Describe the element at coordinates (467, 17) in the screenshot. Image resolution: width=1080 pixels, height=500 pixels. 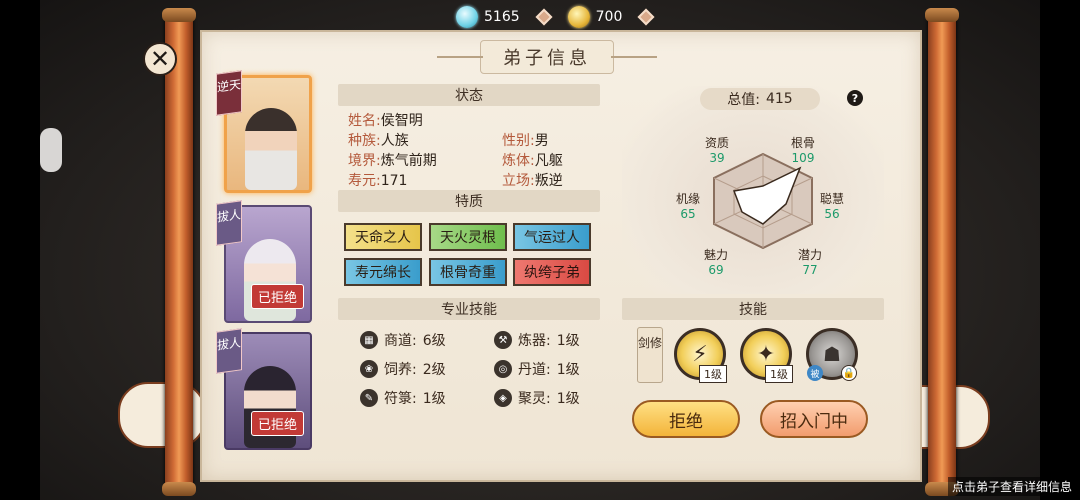
I see `jade-gem-icon` at that location.